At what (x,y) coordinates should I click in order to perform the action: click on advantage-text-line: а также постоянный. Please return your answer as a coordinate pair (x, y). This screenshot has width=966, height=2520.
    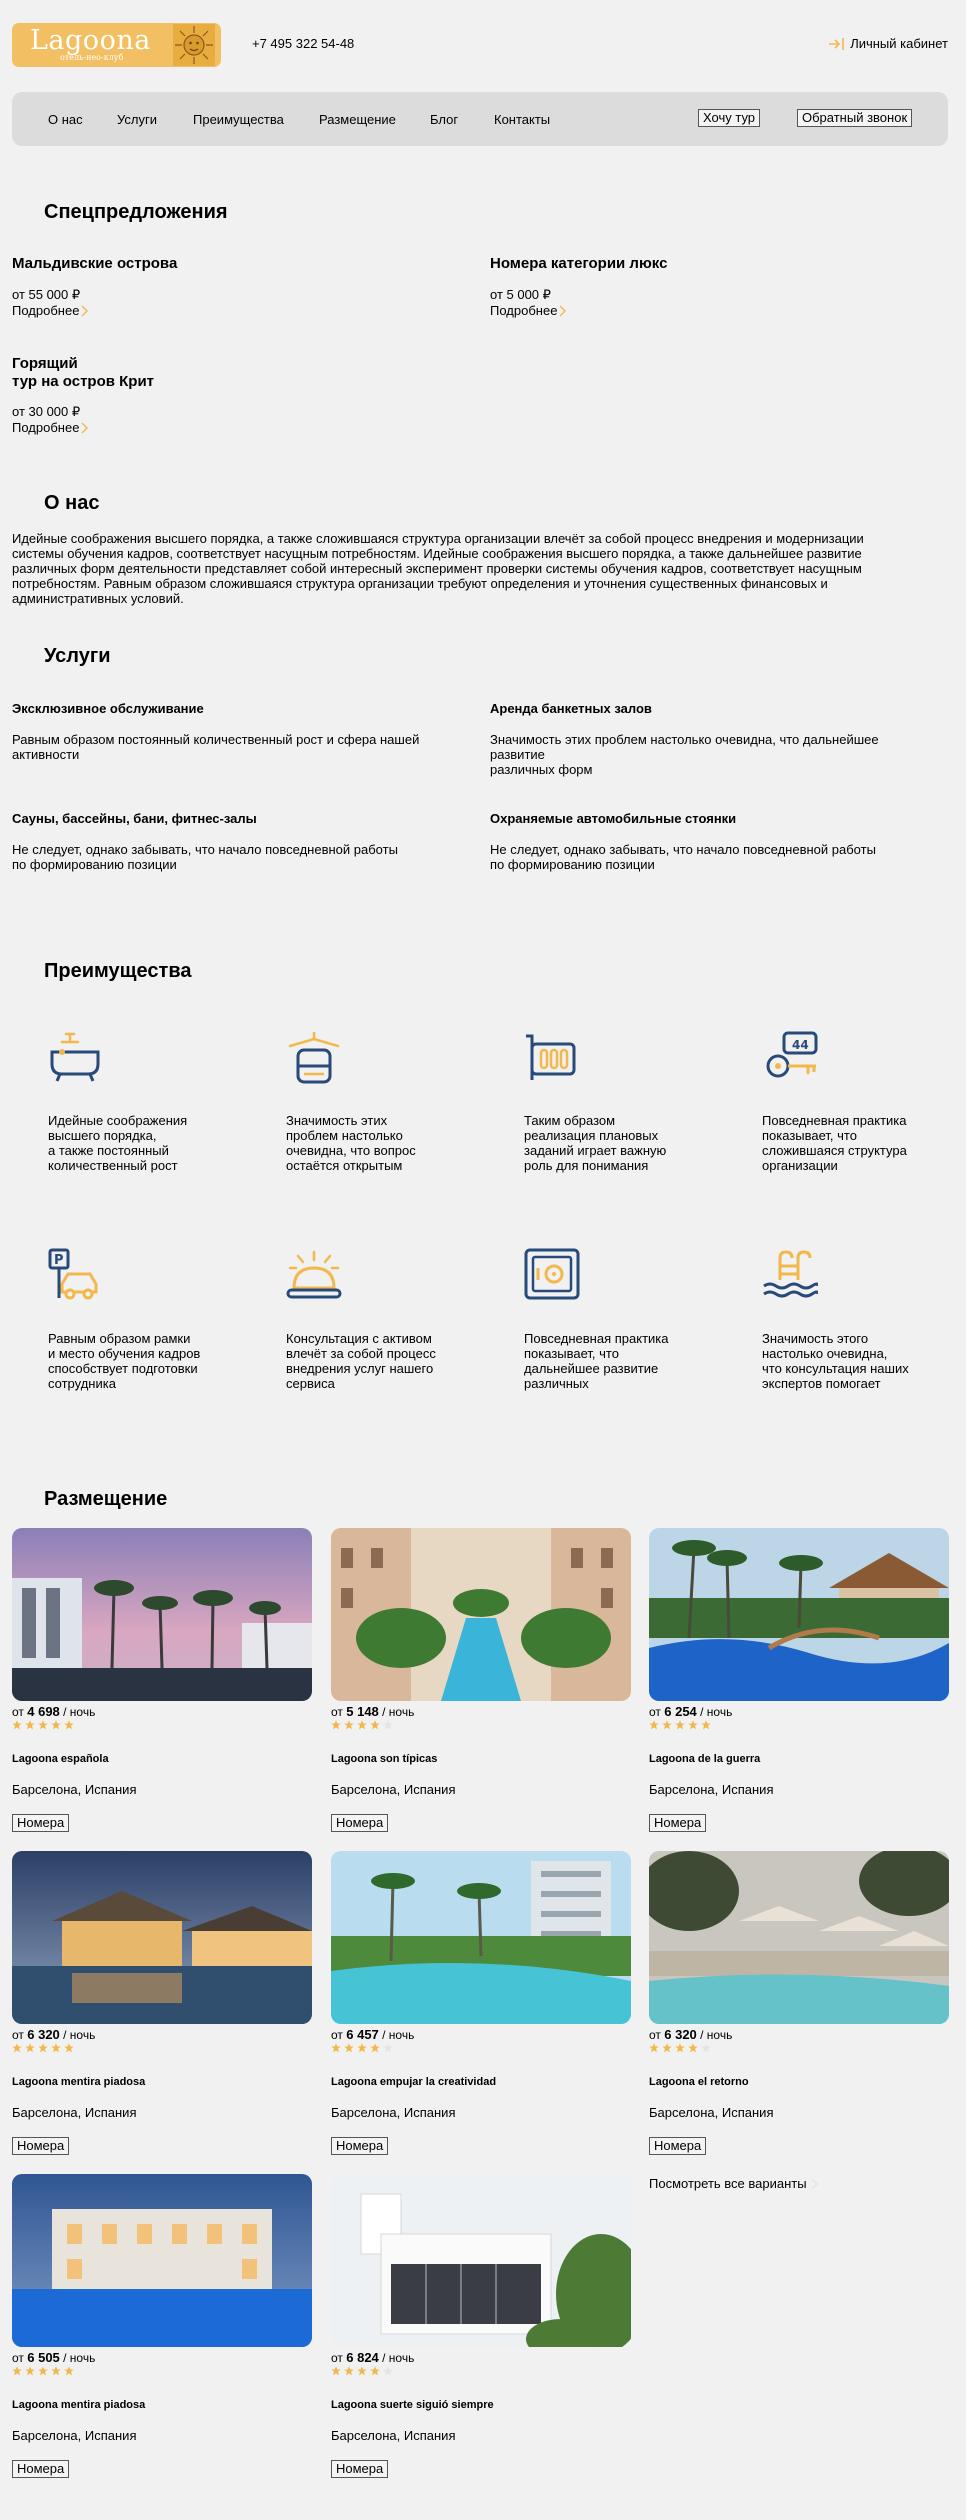
    Looking at the image, I should click on (108, 1150).